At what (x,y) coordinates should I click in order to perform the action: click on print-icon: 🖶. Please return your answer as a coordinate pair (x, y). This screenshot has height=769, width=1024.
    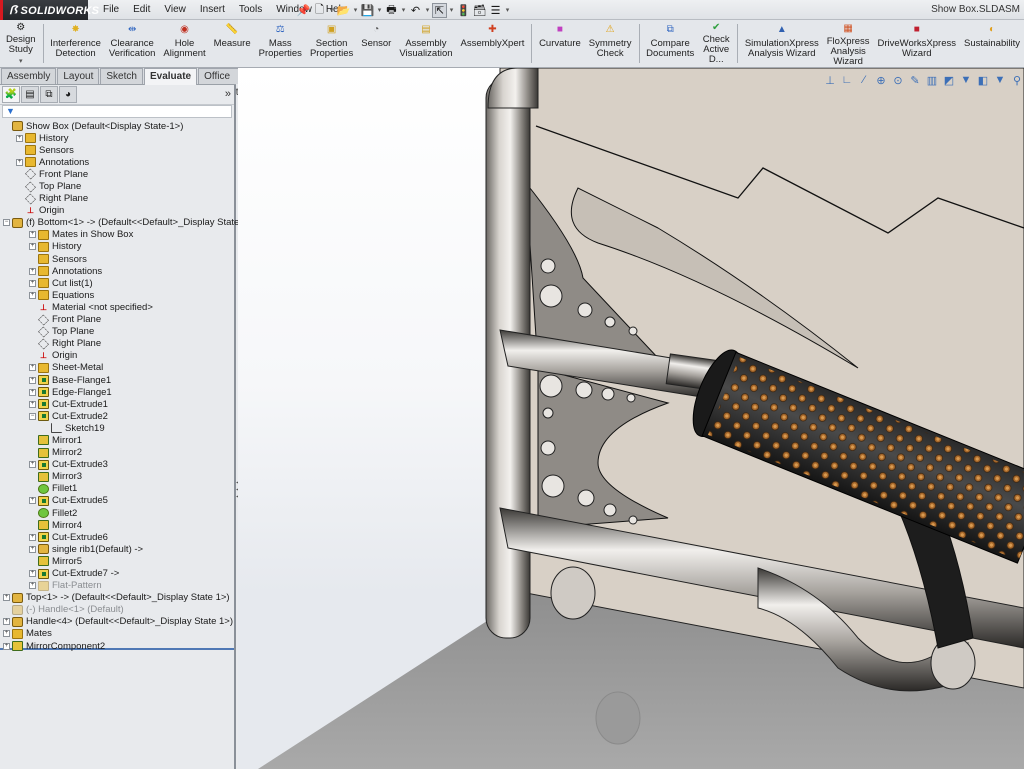
    Looking at the image, I should click on (391, 10).